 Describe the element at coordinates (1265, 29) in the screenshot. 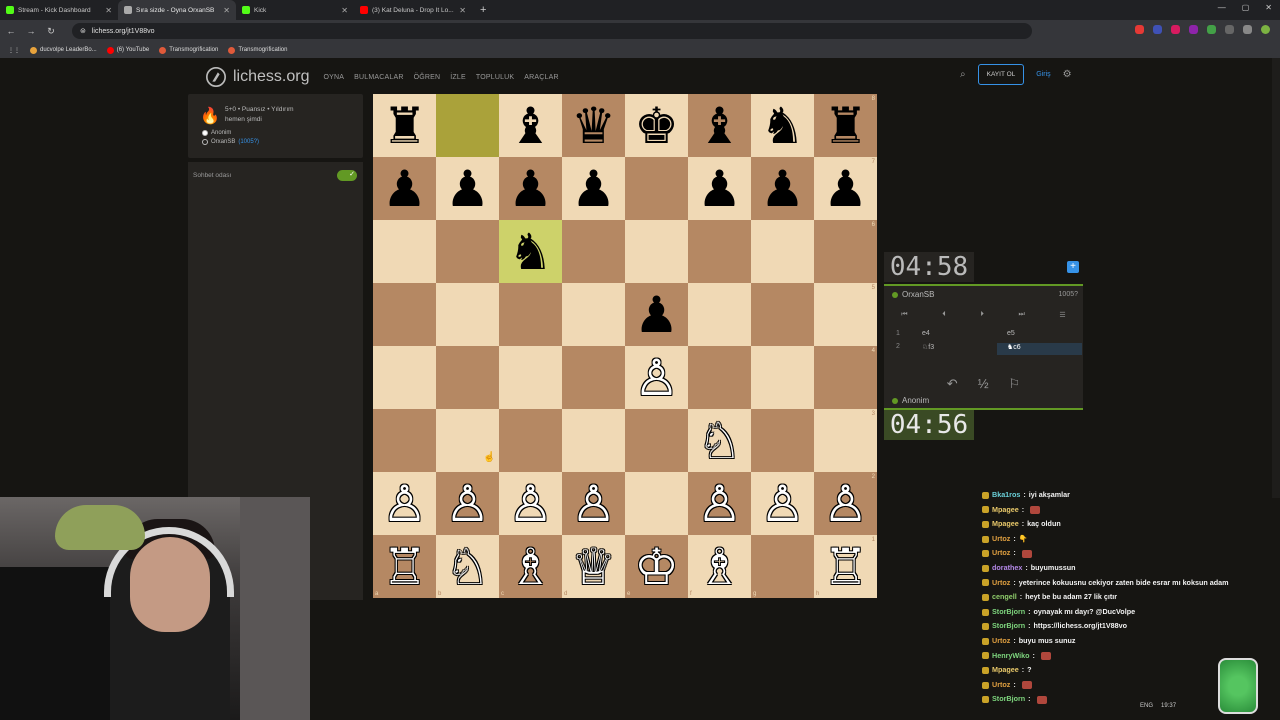

I see `avatar` at that location.